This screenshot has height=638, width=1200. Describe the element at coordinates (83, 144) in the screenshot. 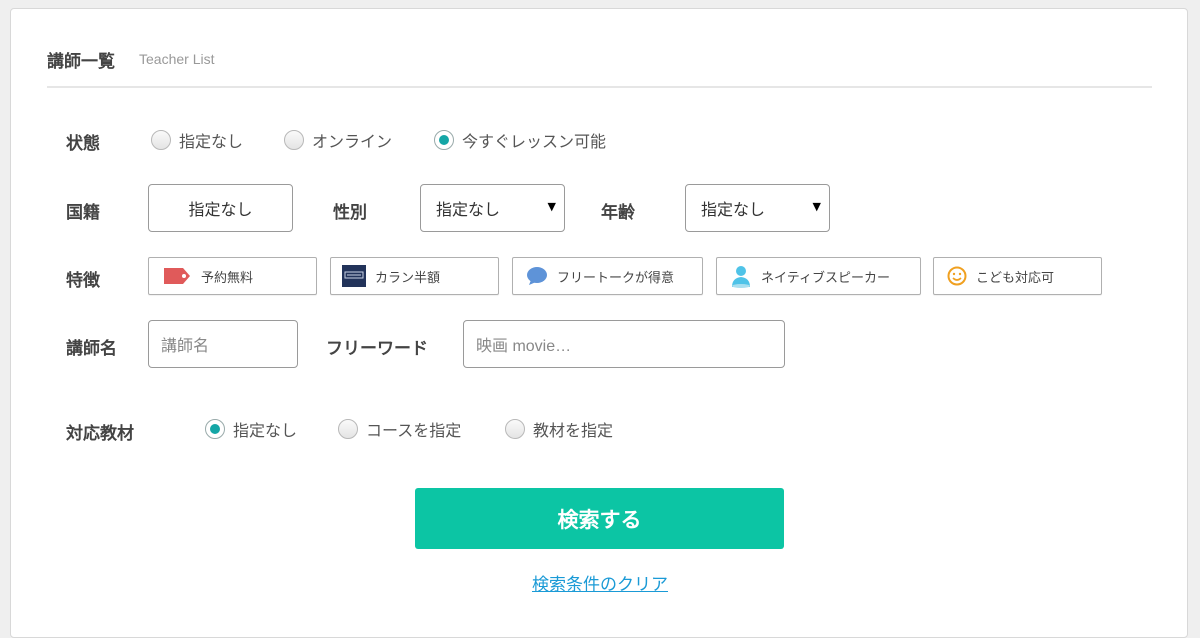

I see `status-label: 状態` at that location.